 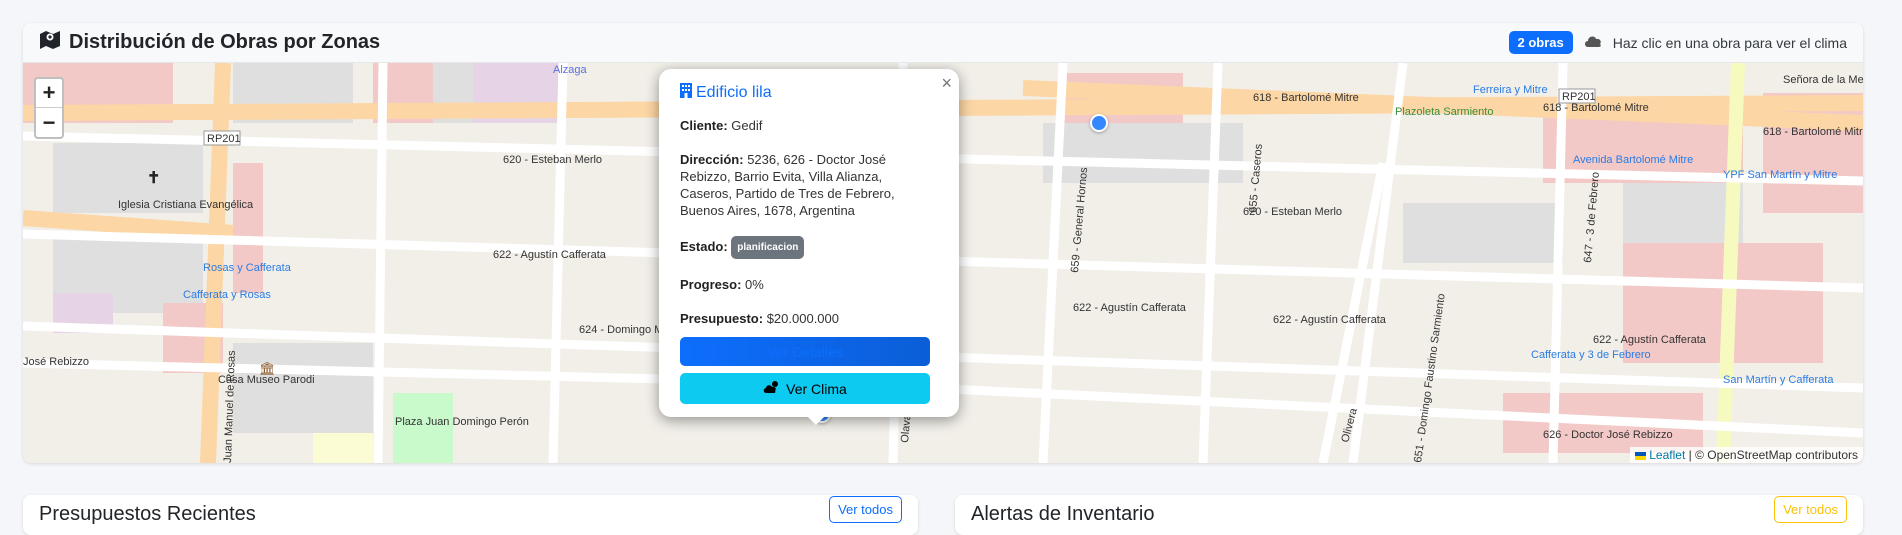 What do you see at coordinates (1667, 455) in the screenshot?
I see `leaflet-link: Leaflet` at bounding box center [1667, 455].